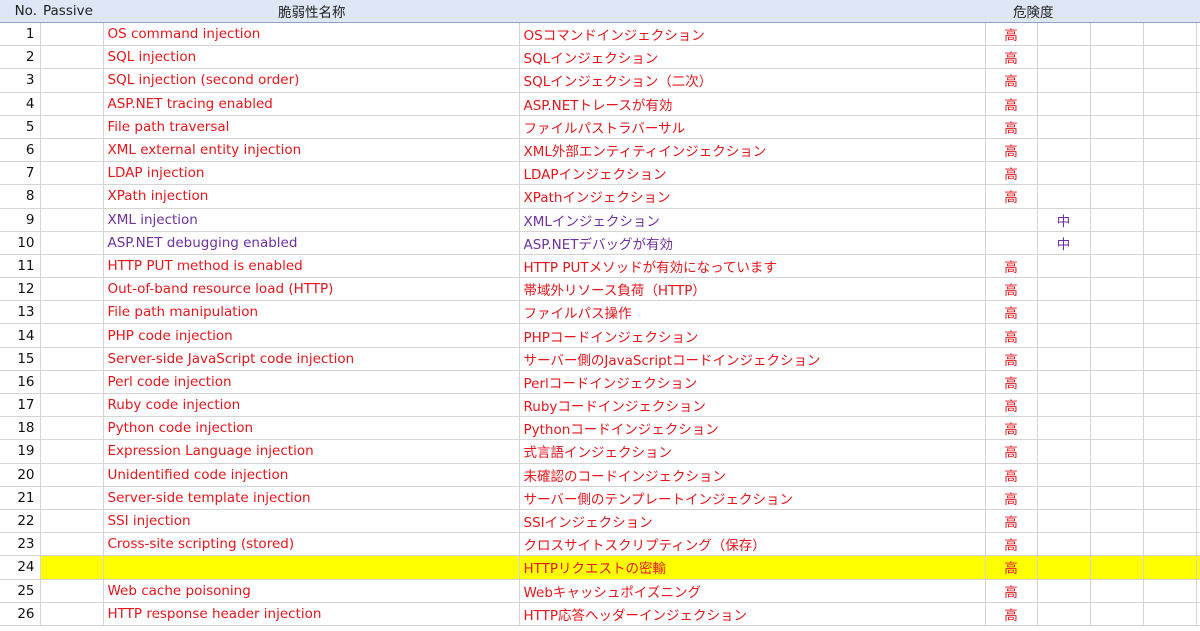 This screenshot has width=1200, height=631. Describe the element at coordinates (311, 521) in the screenshot. I see `cell-name-en: SSI injection` at that location.